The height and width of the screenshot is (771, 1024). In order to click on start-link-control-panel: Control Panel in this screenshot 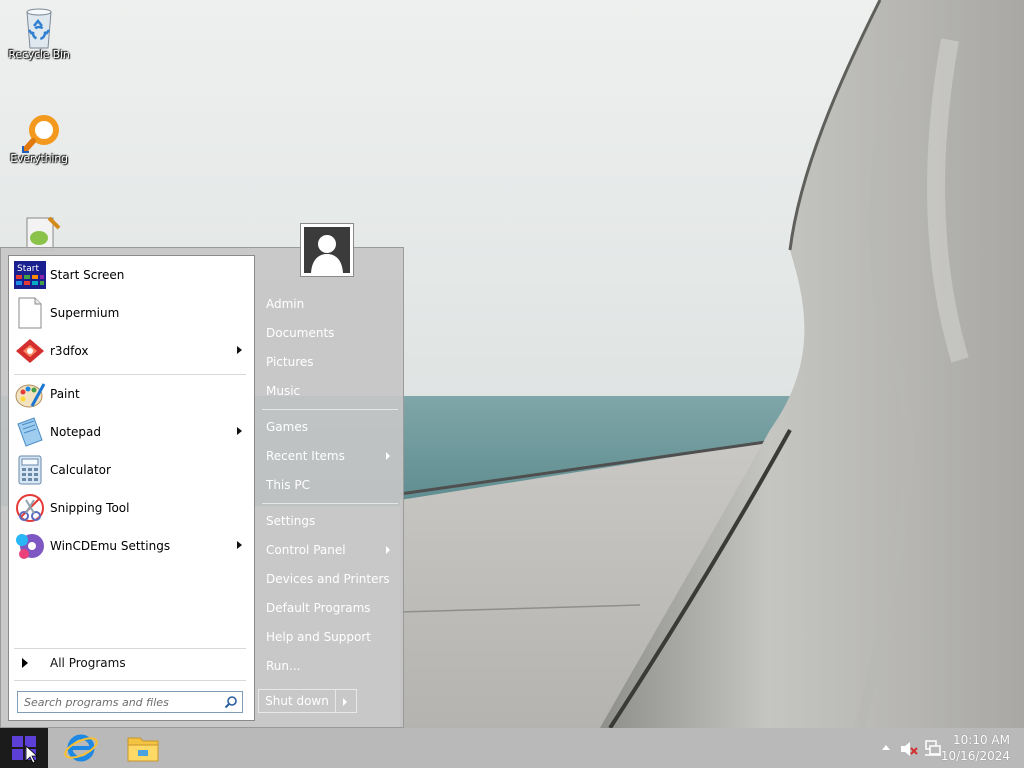, I will do `click(331, 550)`.